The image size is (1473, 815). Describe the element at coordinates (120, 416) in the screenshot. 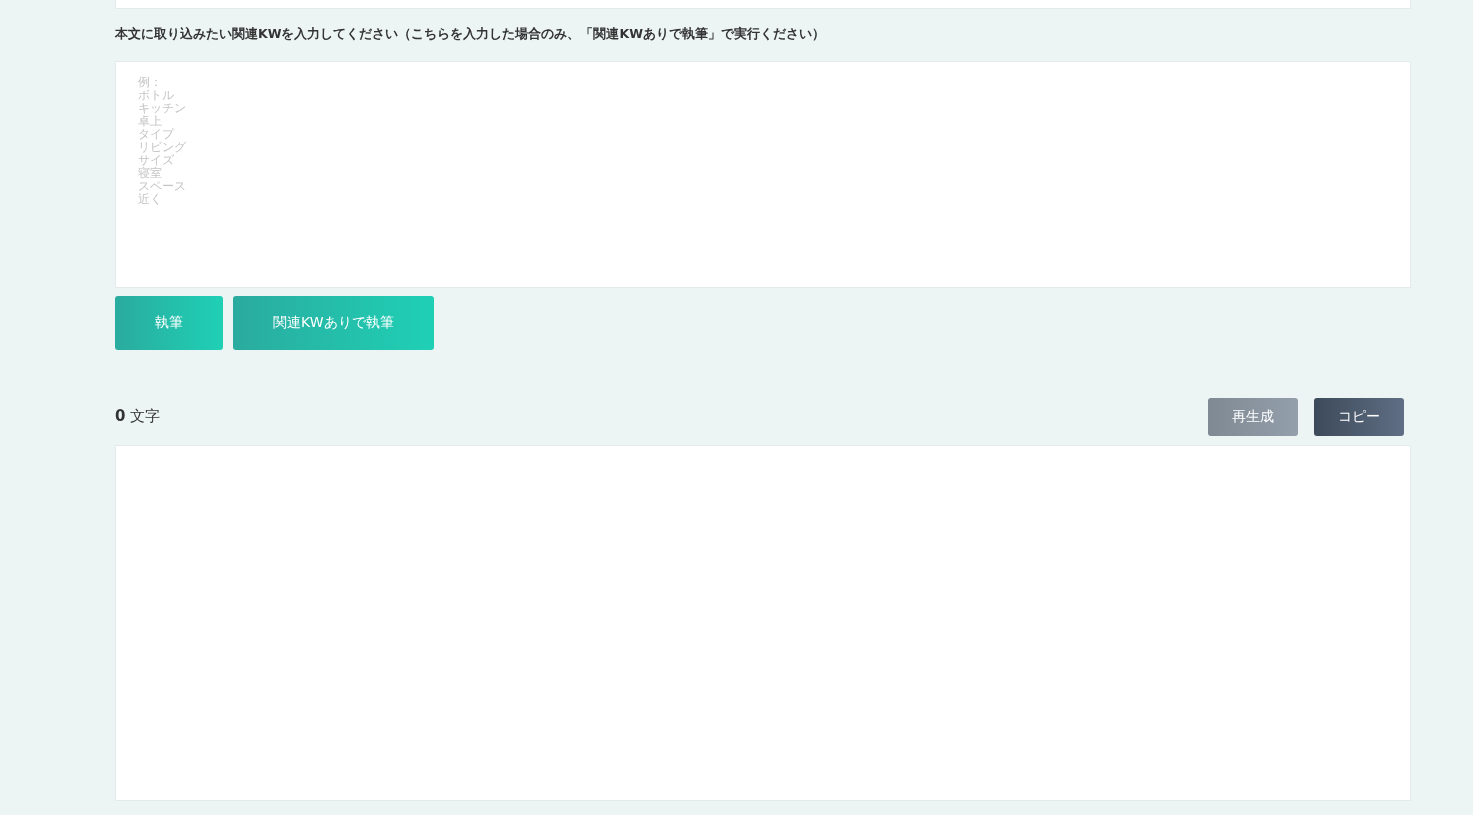

I see `char-count: 0` at that location.